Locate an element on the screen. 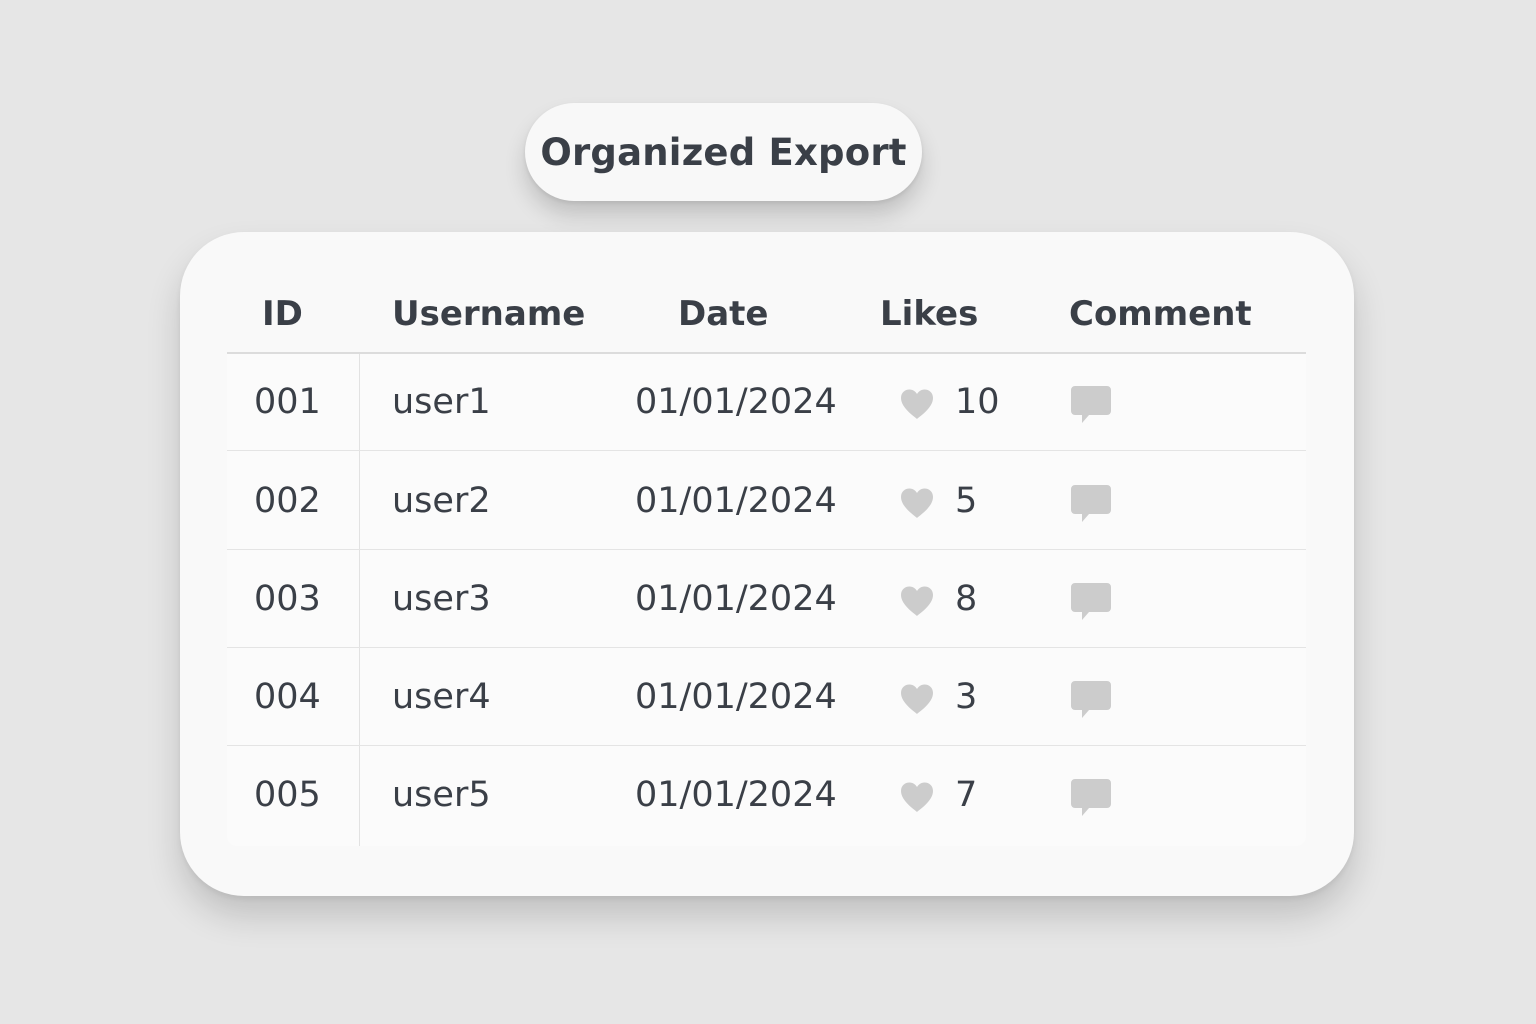 This screenshot has width=1536, height=1024. table-row: 005 user5 01/01/2024 7 is located at coordinates (766, 795).